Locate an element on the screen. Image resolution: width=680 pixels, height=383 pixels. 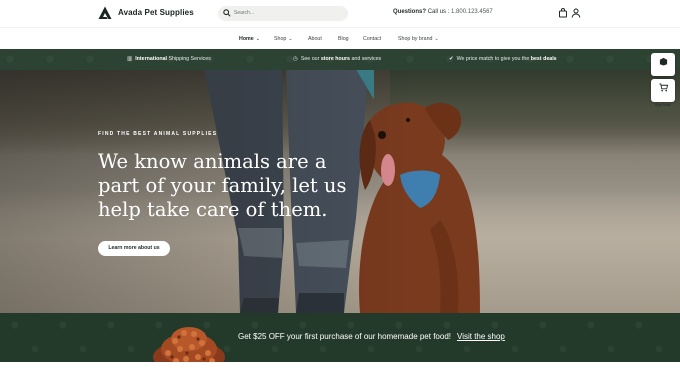
cart-icon is located at coordinates (563, 13).